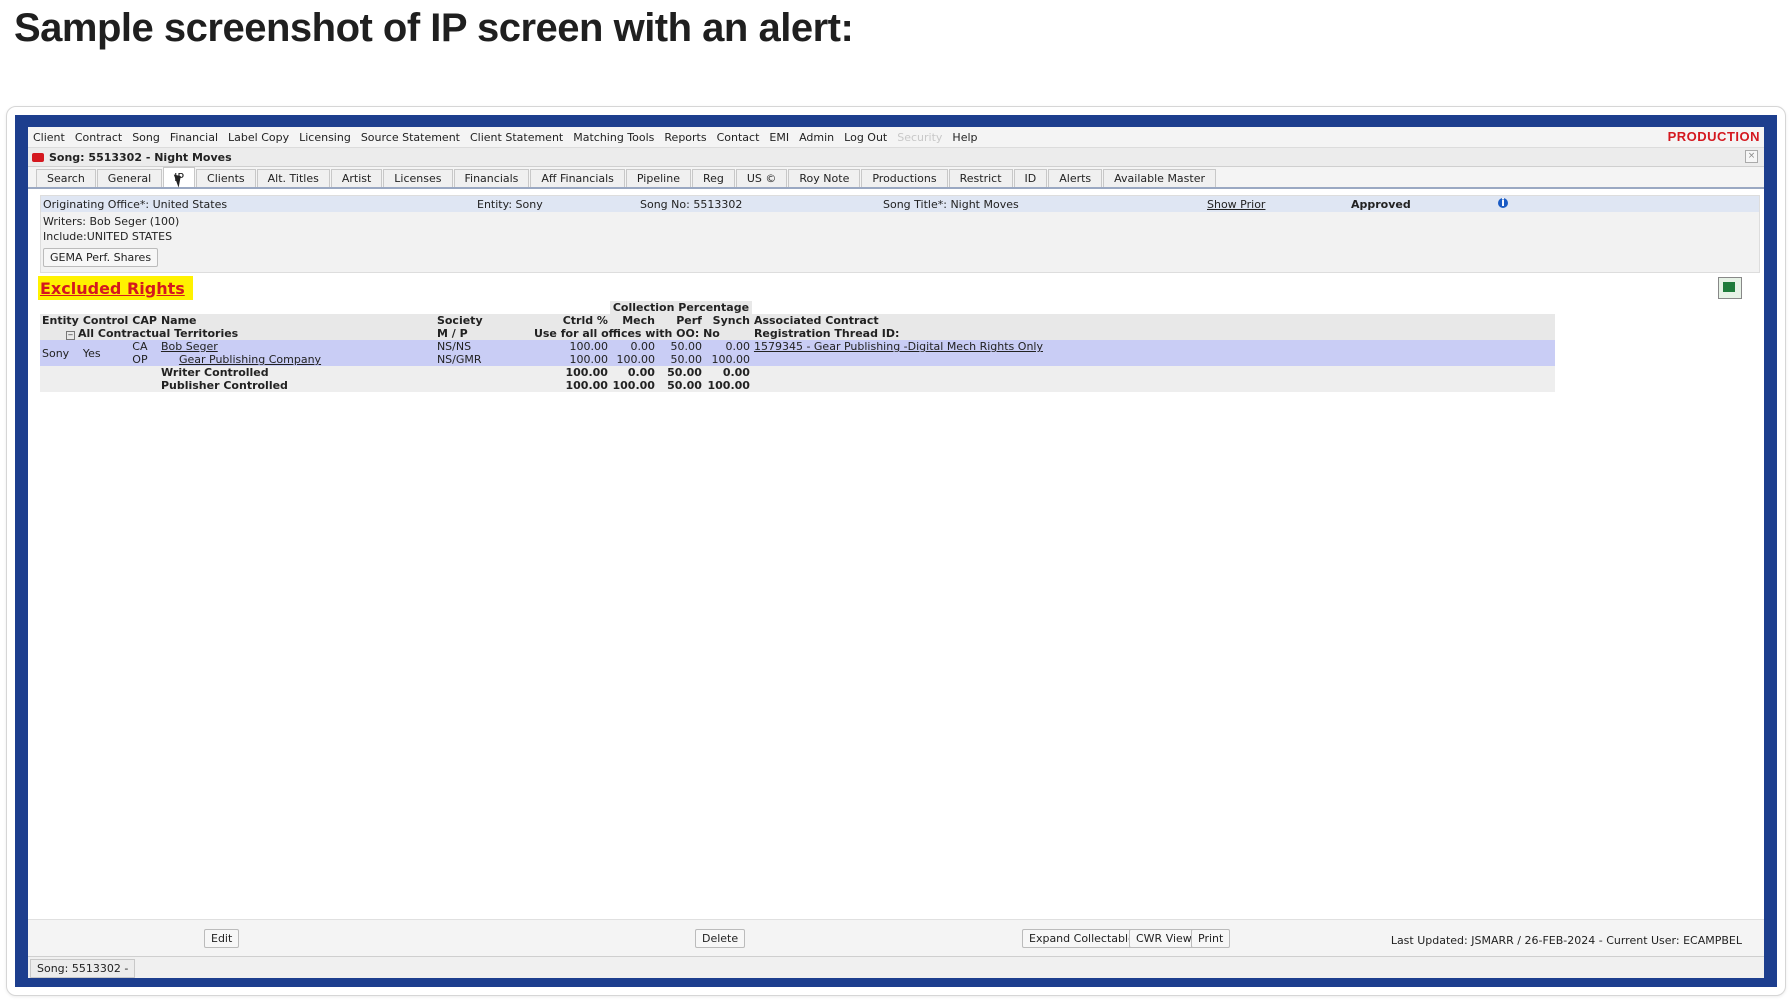 The image size is (1790, 1004). I want to click on total-mech: 0.00, so click(633, 372).